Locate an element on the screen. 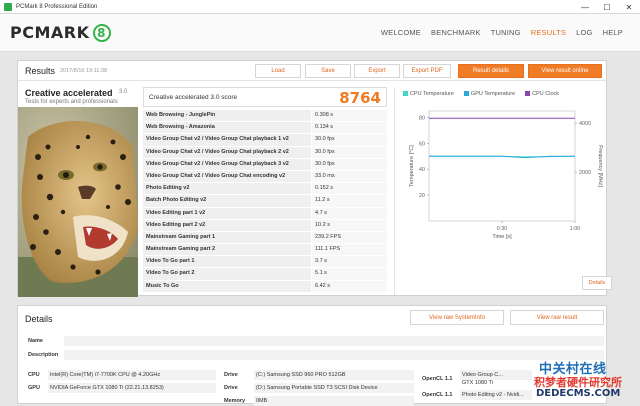 Image resolution: width=640 pixels, height=406 pixels. opencl-label-1: OpenCL 1.1 is located at coordinates (437, 379).